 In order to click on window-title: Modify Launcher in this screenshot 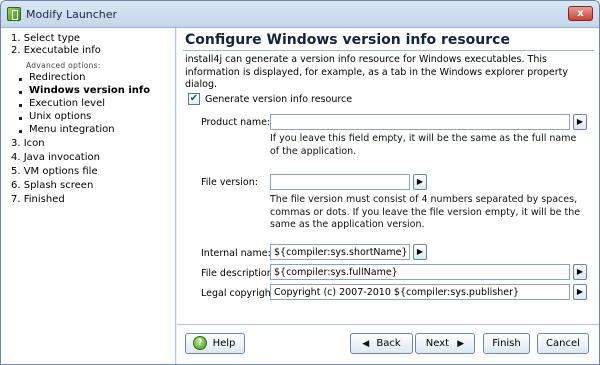, I will do `click(72, 14)`.